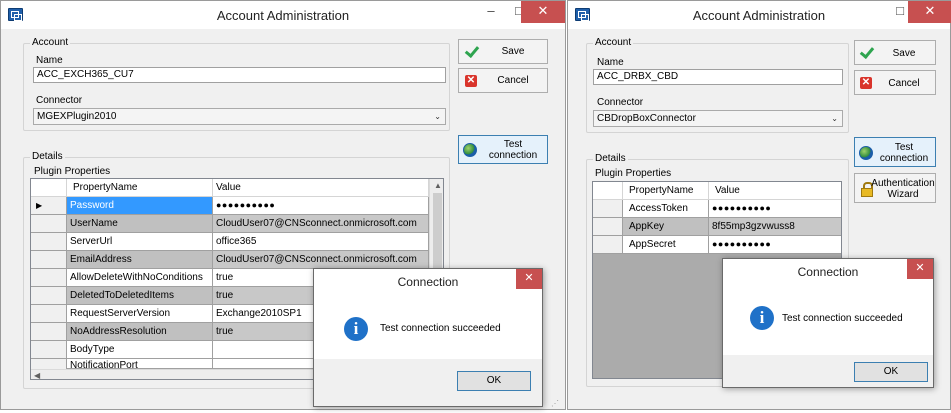  I want to click on table-row-name: DeletedToDeletedItems, so click(140, 296).